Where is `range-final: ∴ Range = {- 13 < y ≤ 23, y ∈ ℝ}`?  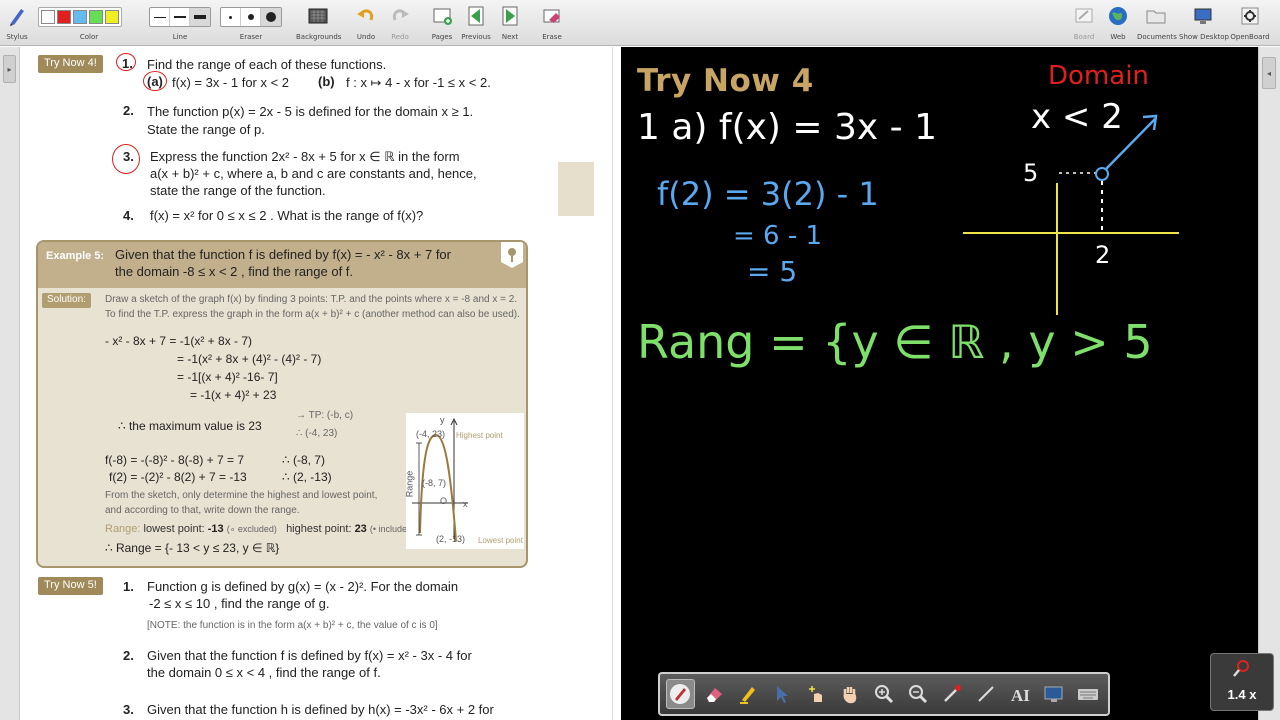 range-final: ∴ Range = {- 13 < y ≤ 23, y ∈ ℝ} is located at coordinates (192, 548).